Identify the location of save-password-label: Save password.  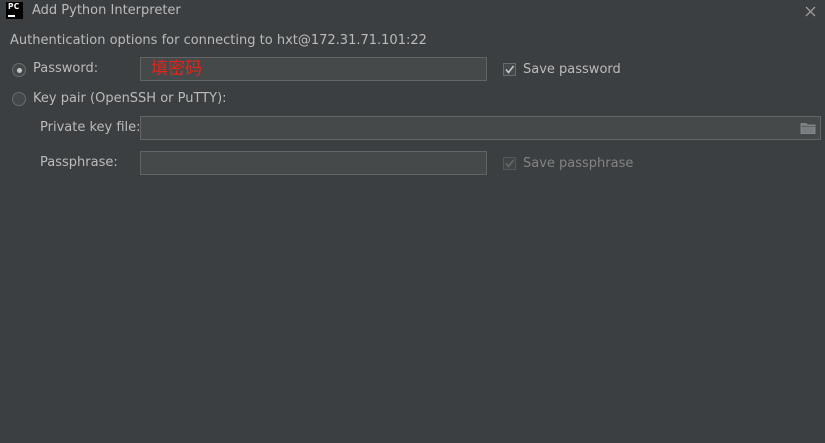
(572, 69).